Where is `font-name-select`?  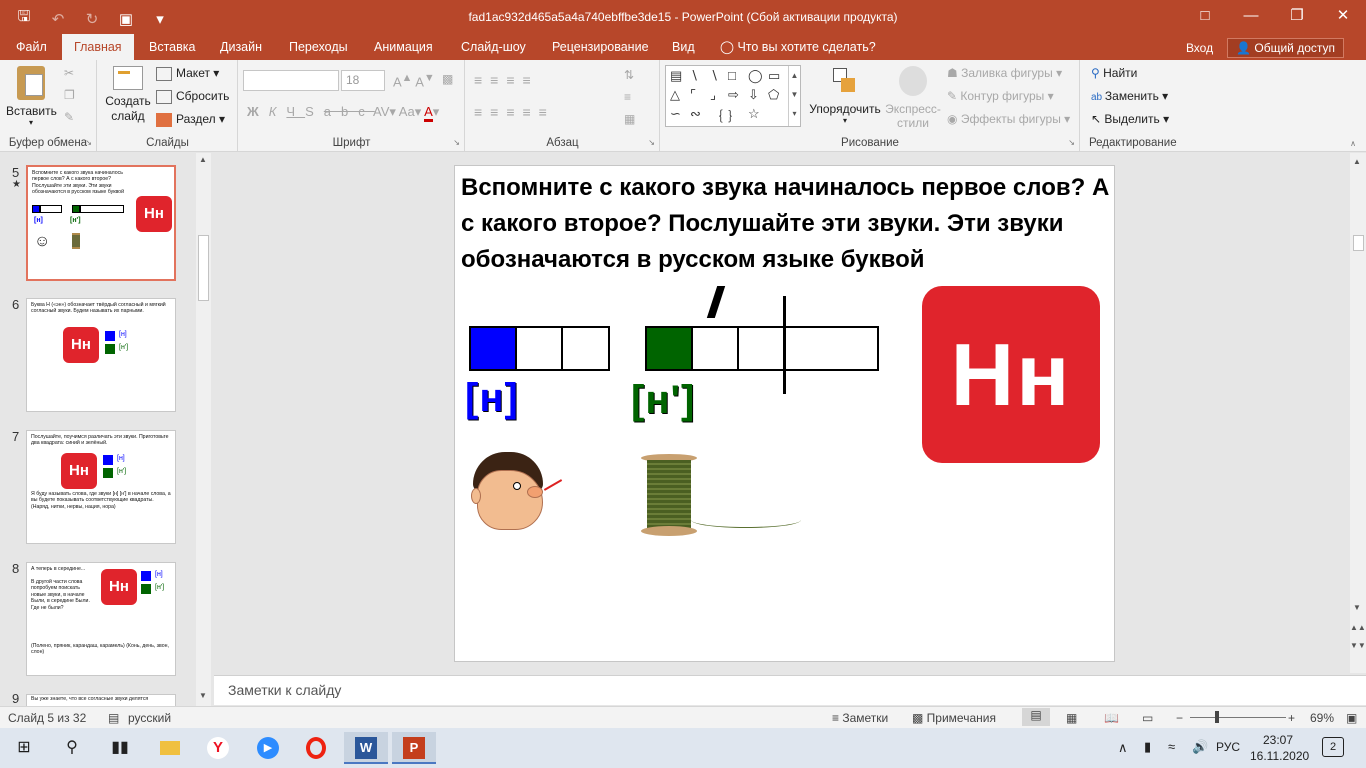
font-name-select is located at coordinates (291, 80).